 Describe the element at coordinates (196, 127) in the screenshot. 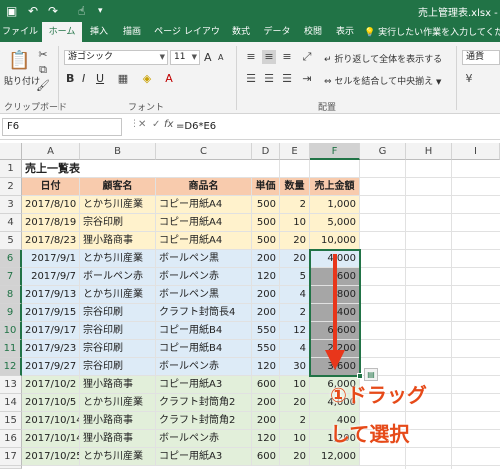

I see `formula-input: =D6*E6` at that location.